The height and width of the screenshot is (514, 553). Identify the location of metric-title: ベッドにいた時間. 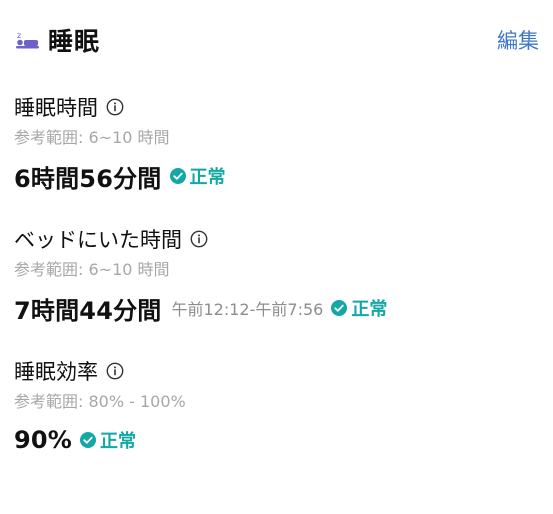
(98, 240).